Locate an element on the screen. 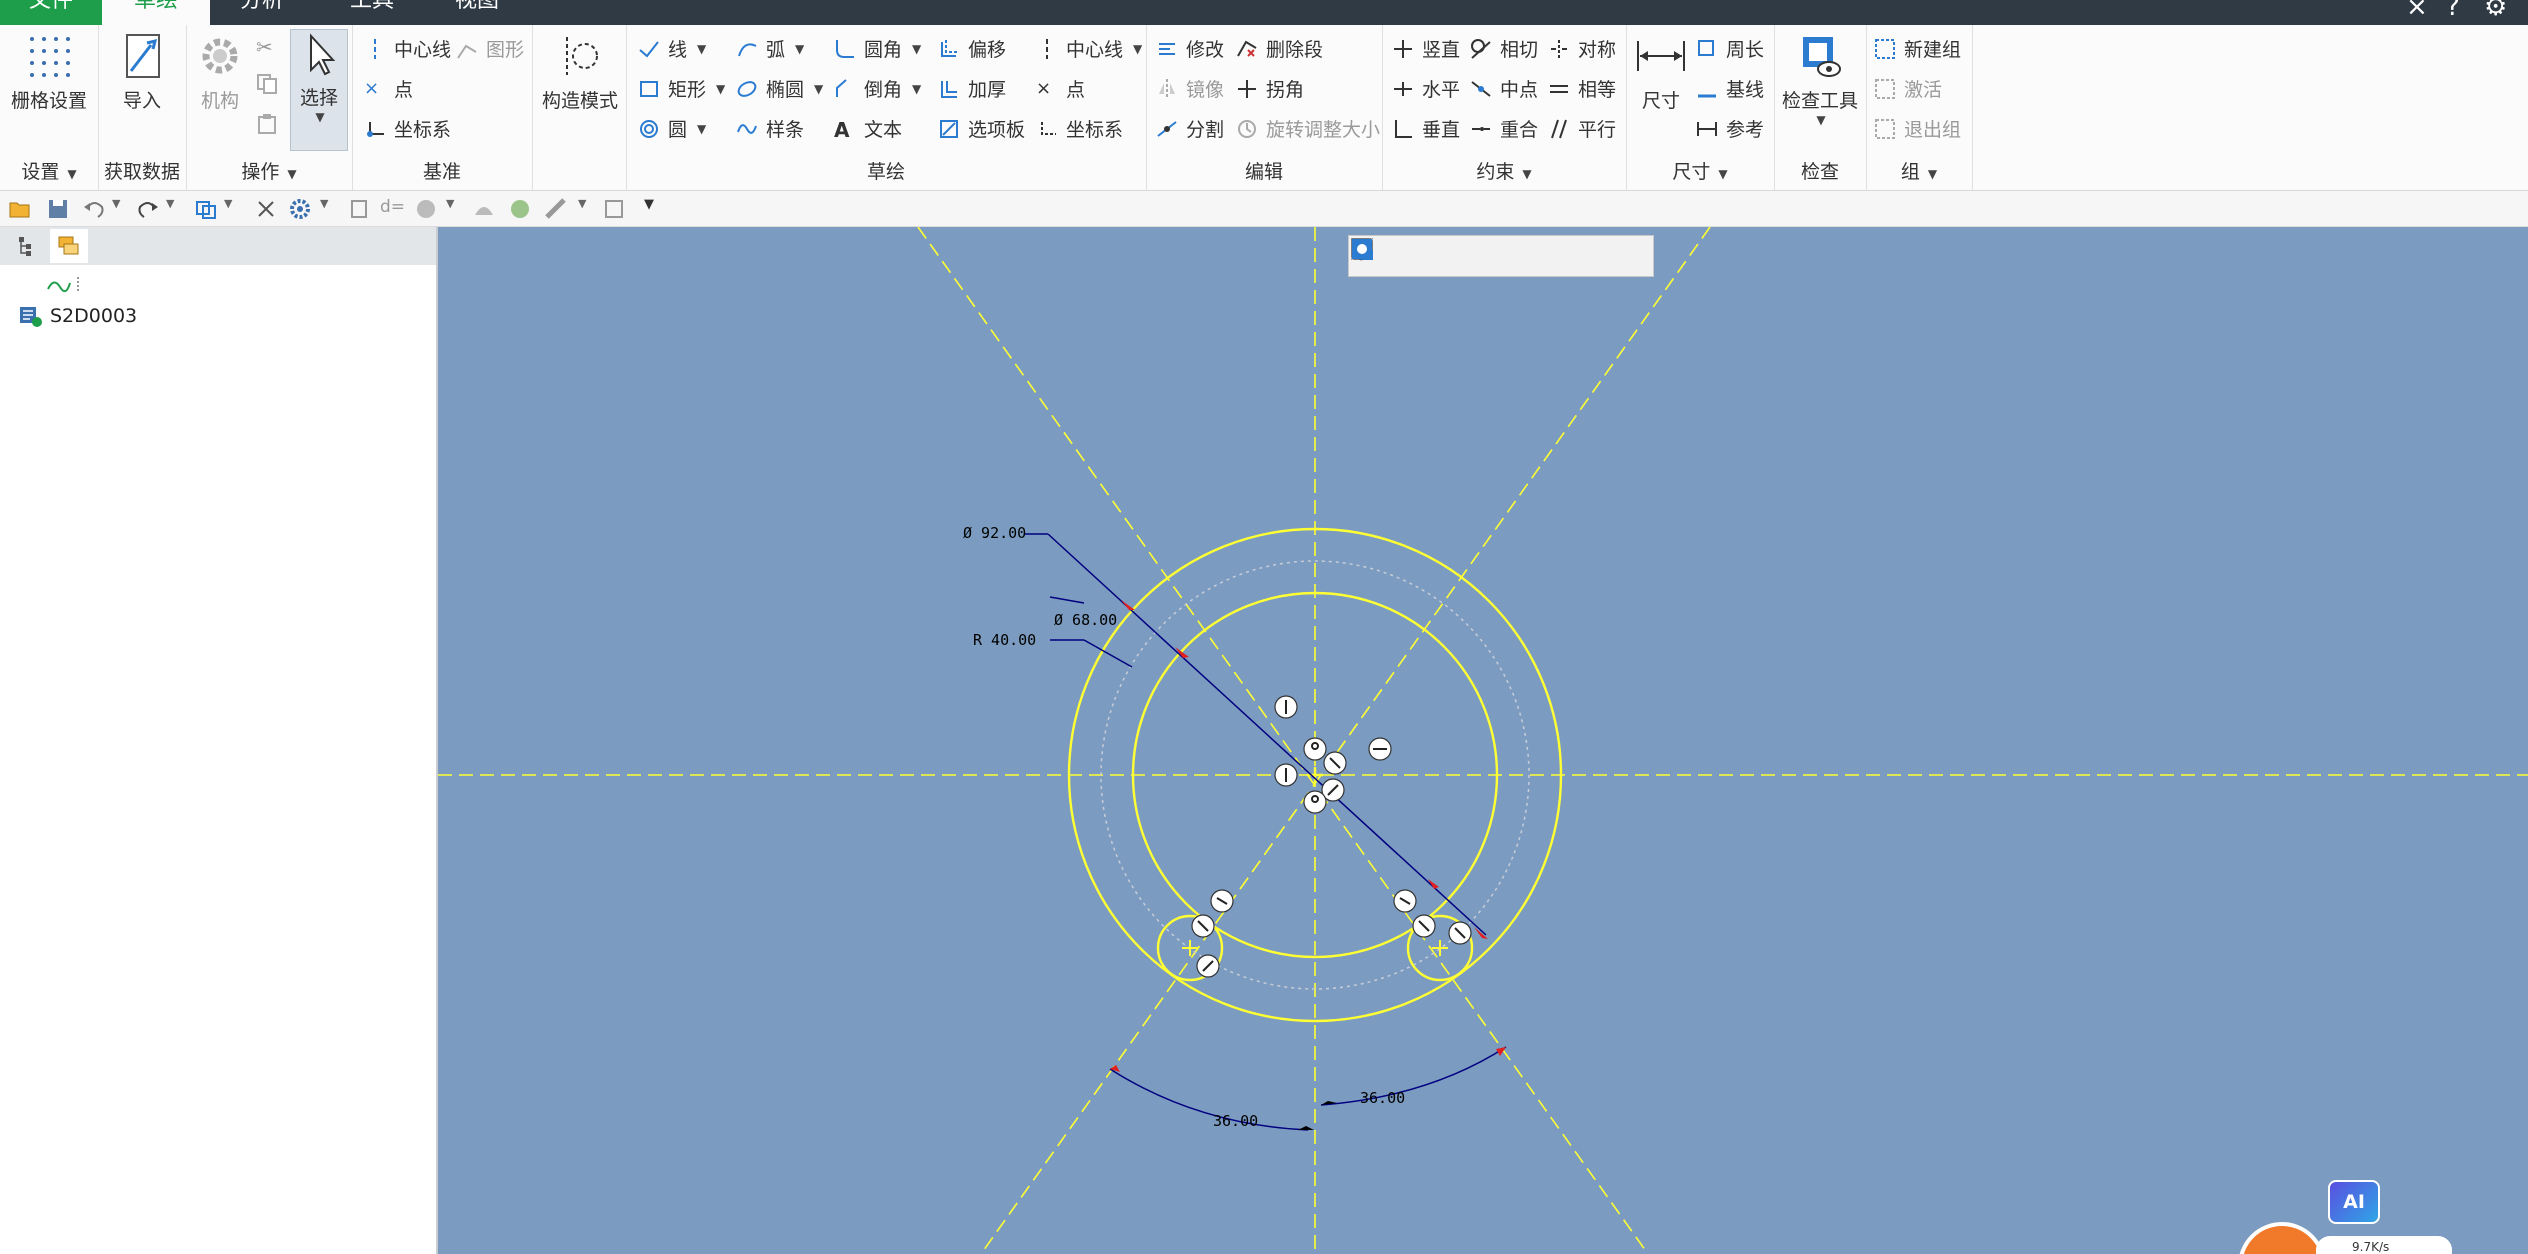 Image resolution: width=2528 pixels, height=1254 pixels. text-button: A 文本 is located at coordinates (868, 128).